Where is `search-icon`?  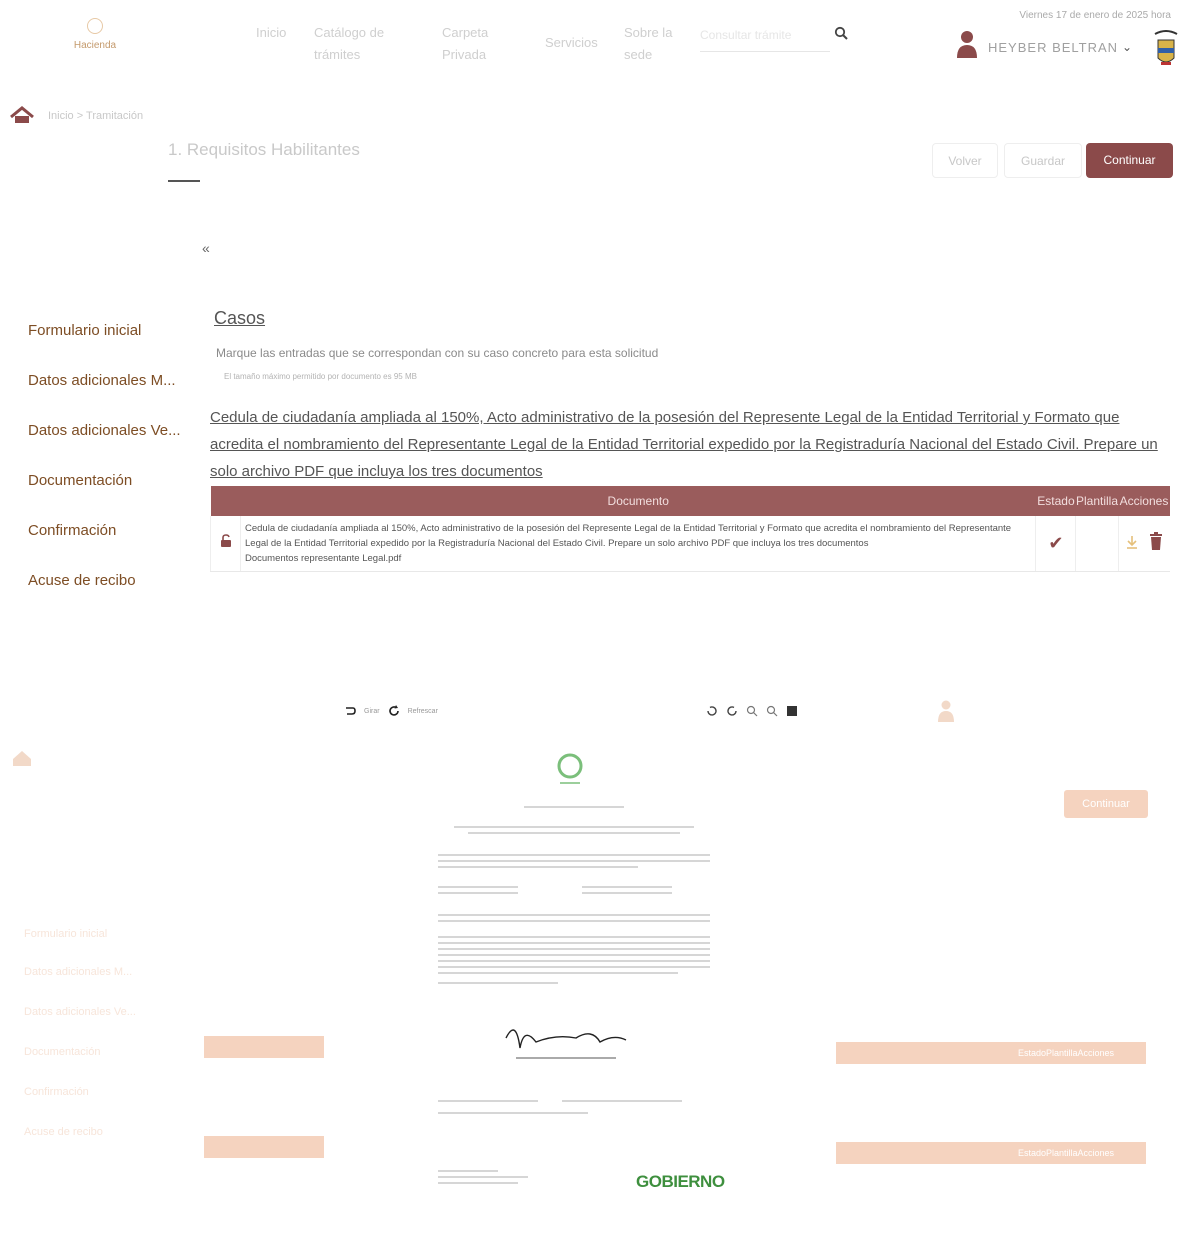
search-icon is located at coordinates (841, 33).